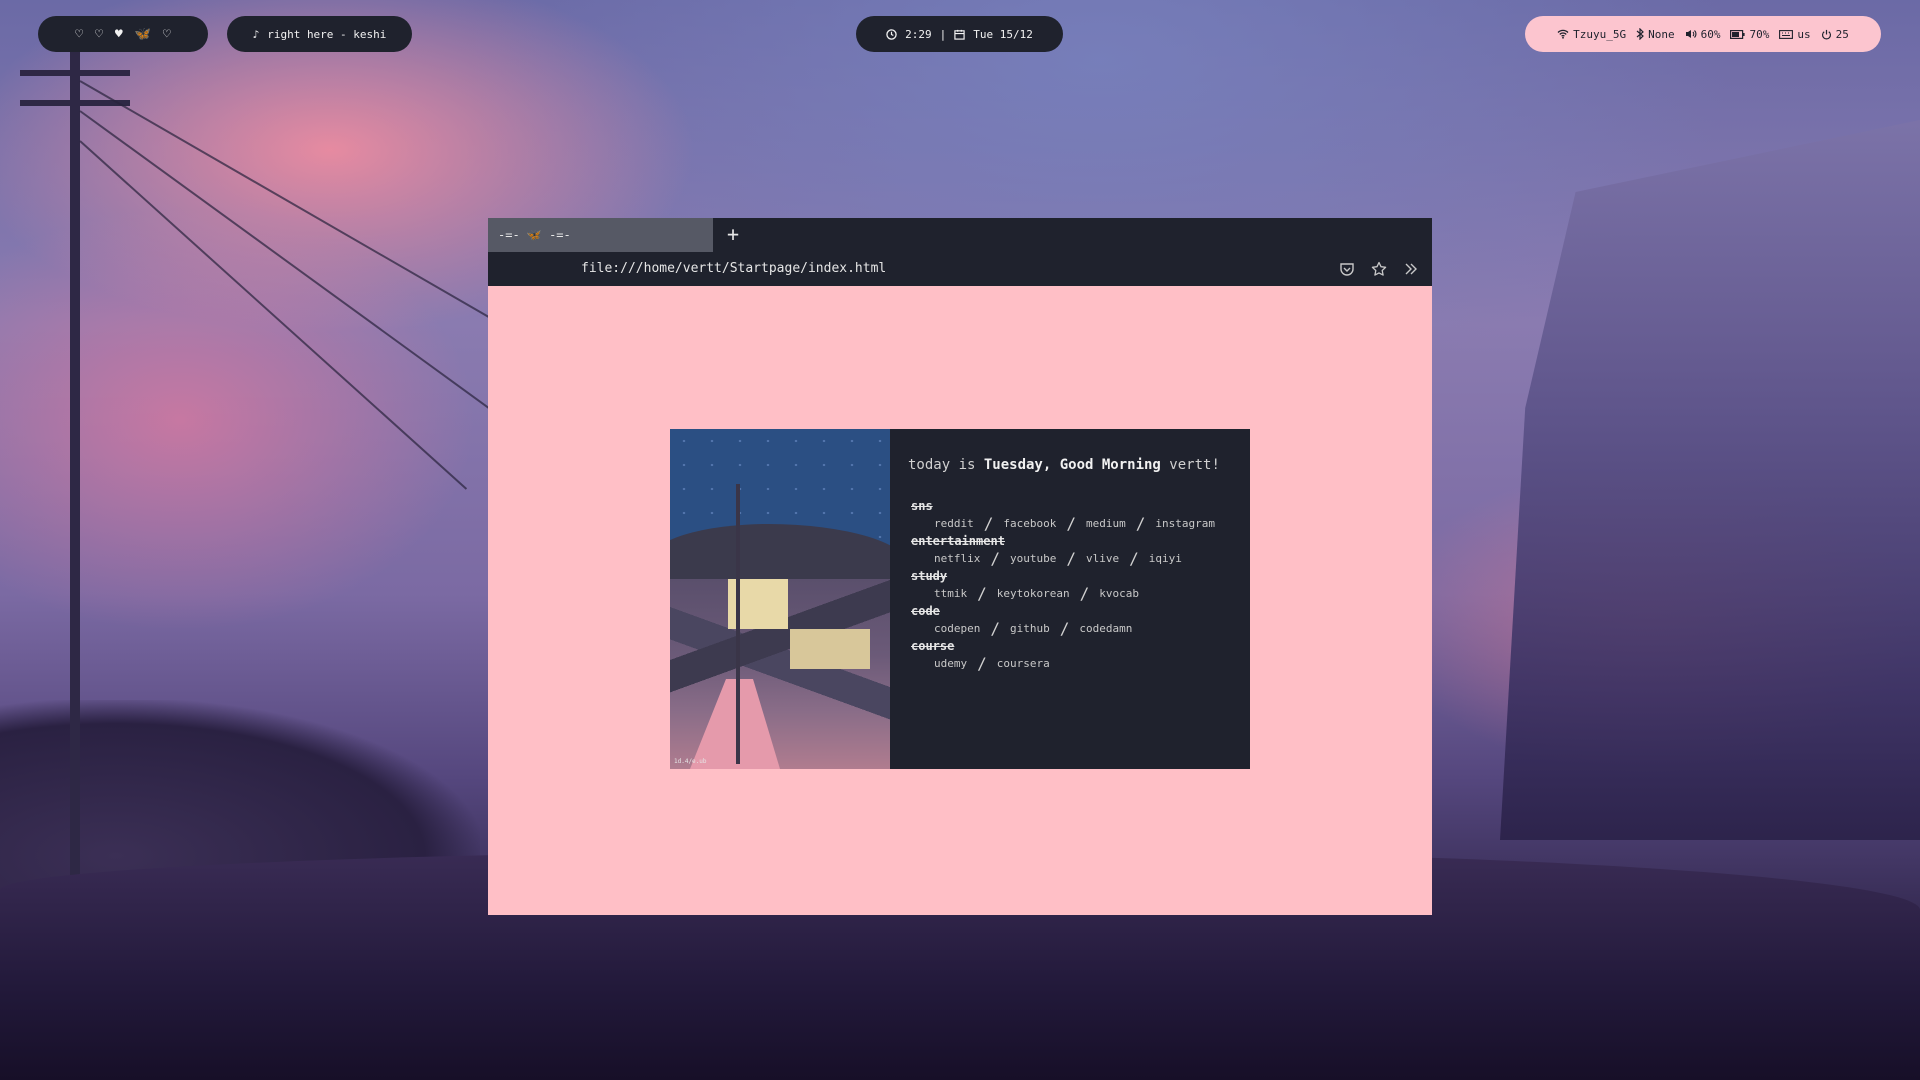 This screenshot has width=1920, height=1080. I want to click on wifi-status: Tzuyu_5G, so click(1591, 34).